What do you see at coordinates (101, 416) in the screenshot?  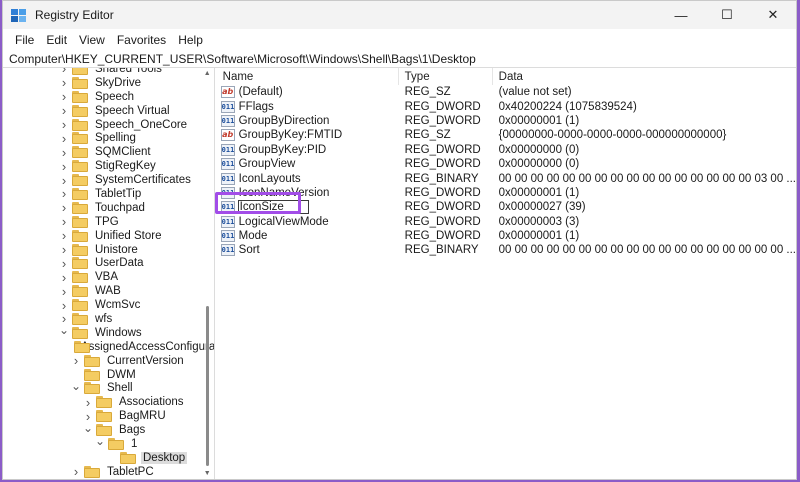 I see `tree-item: › BagMRU` at bounding box center [101, 416].